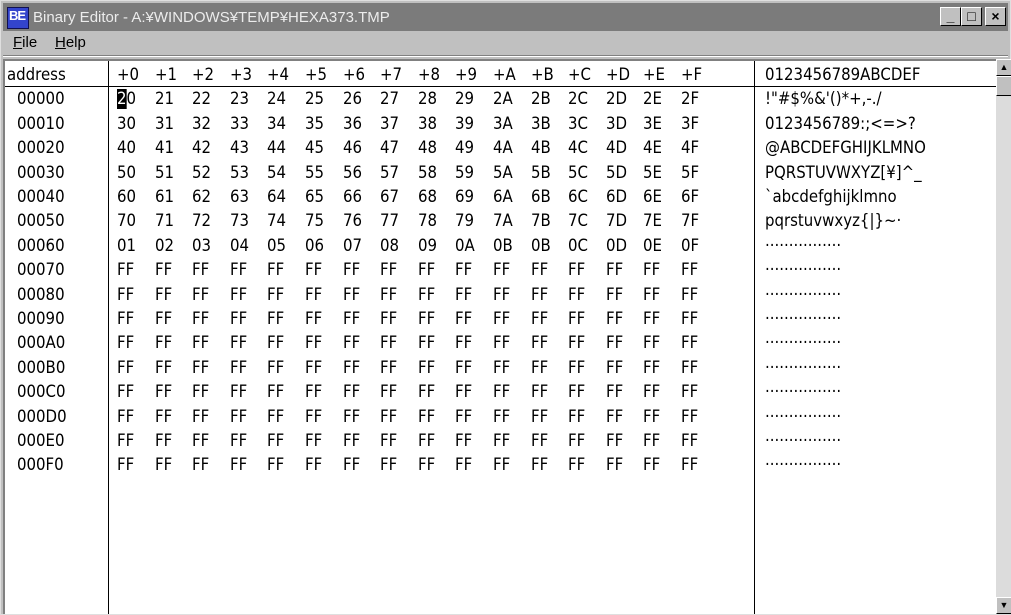 The width and height of the screenshot is (1011, 615). Describe the element at coordinates (843, 173) in the screenshot. I see `ascii-text: PQRSTUVWXYZ[¥]^_` at that location.